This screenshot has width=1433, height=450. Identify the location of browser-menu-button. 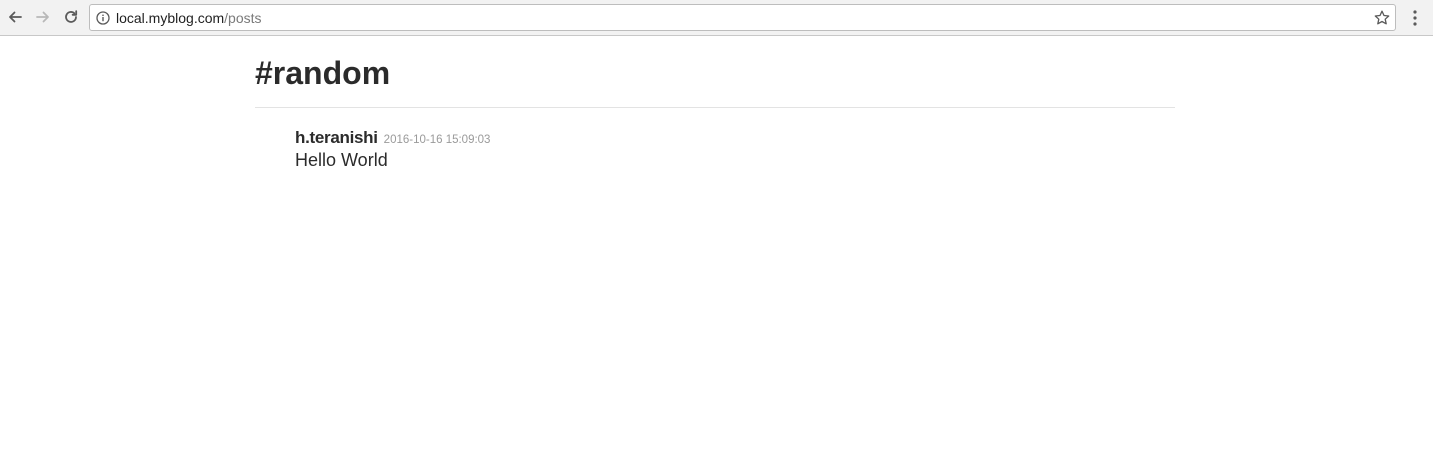
(1415, 18).